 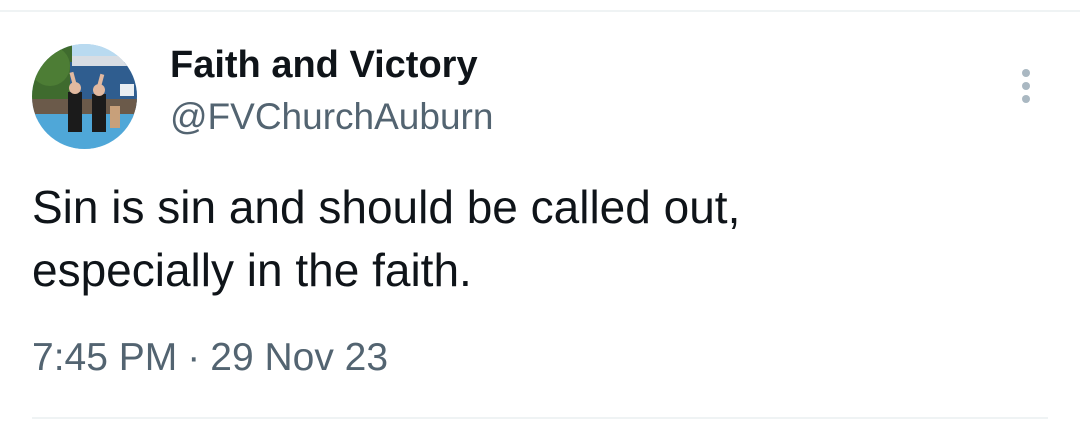 What do you see at coordinates (324, 65) in the screenshot?
I see `display-name: Faith and Victory` at bounding box center [324, 65].